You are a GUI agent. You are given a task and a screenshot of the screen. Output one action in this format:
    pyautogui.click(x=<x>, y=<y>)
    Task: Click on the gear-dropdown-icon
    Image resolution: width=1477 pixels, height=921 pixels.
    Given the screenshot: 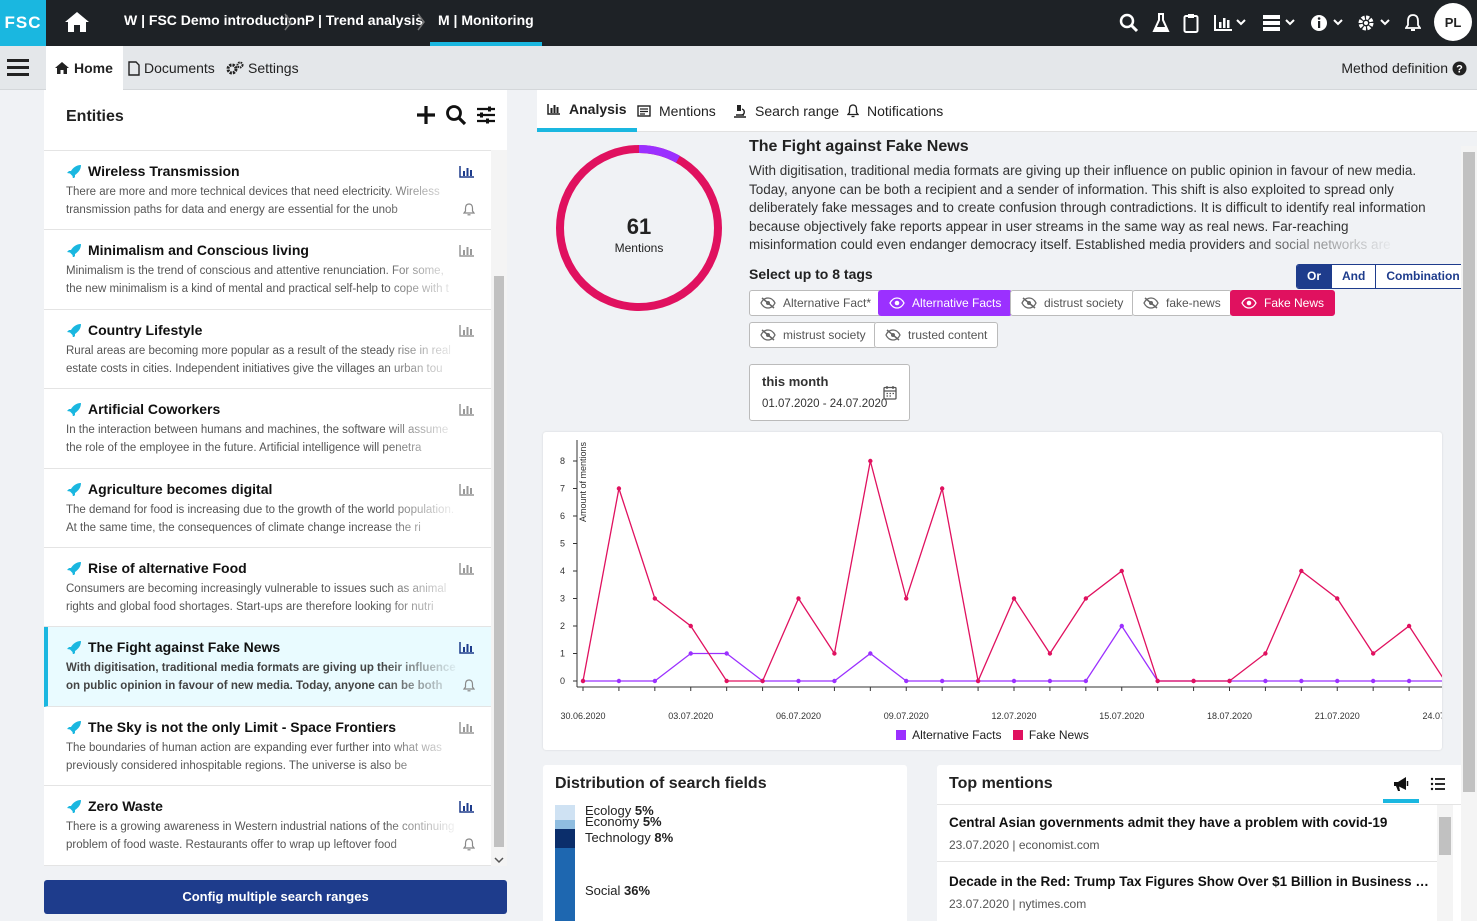 What is the action you would take?
    pyautogui.click(x=1374, y=23)
    